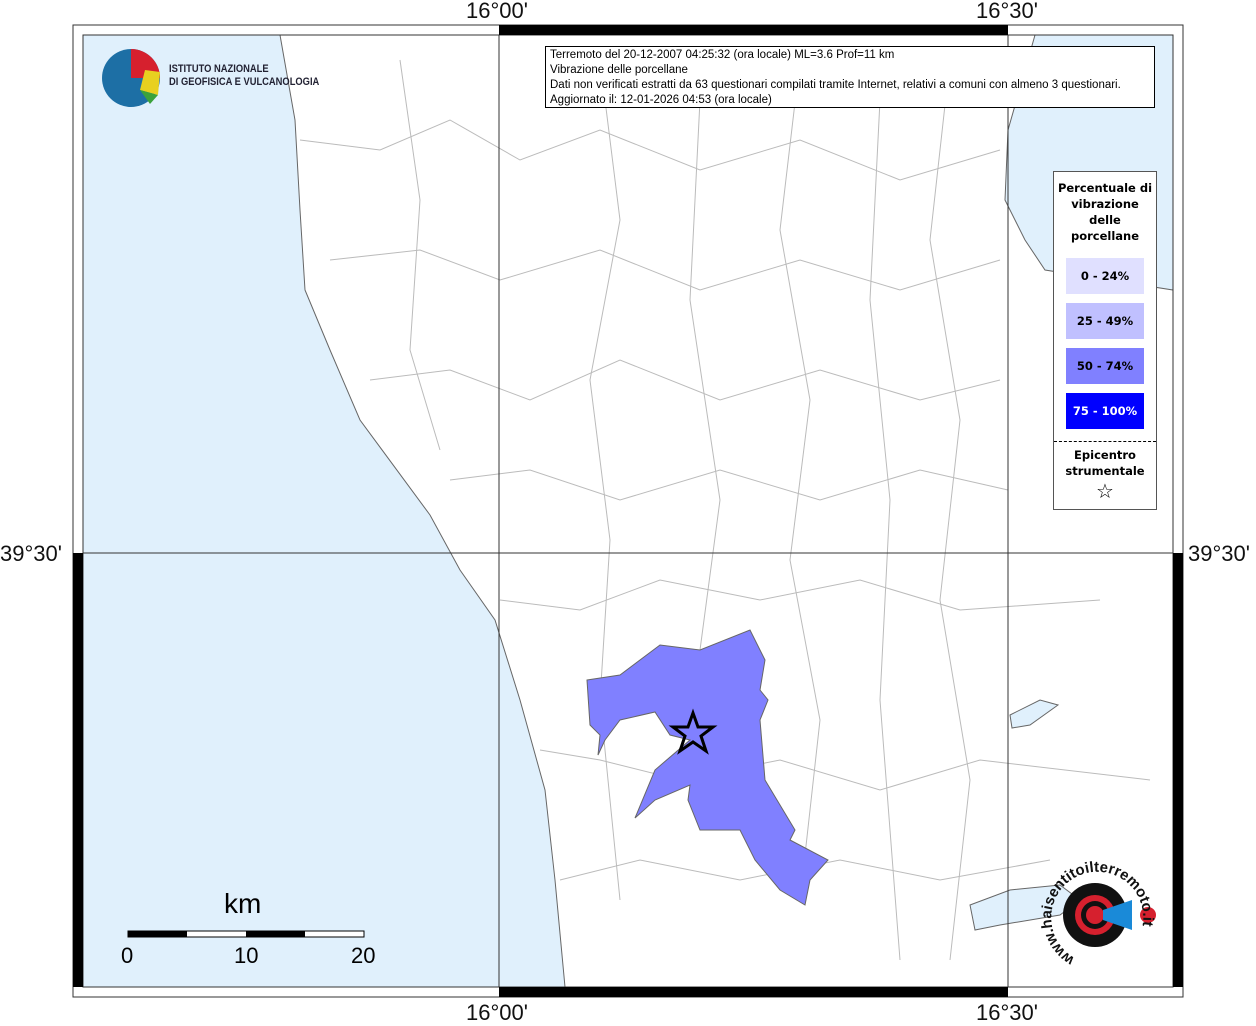 Image resolution: width=1256 pixels, height=1026 pixels. What do you see at coordinates (1105, 491) in the screenshot?
I see `star-icon: ☆` at bounding box center [1105, 491].